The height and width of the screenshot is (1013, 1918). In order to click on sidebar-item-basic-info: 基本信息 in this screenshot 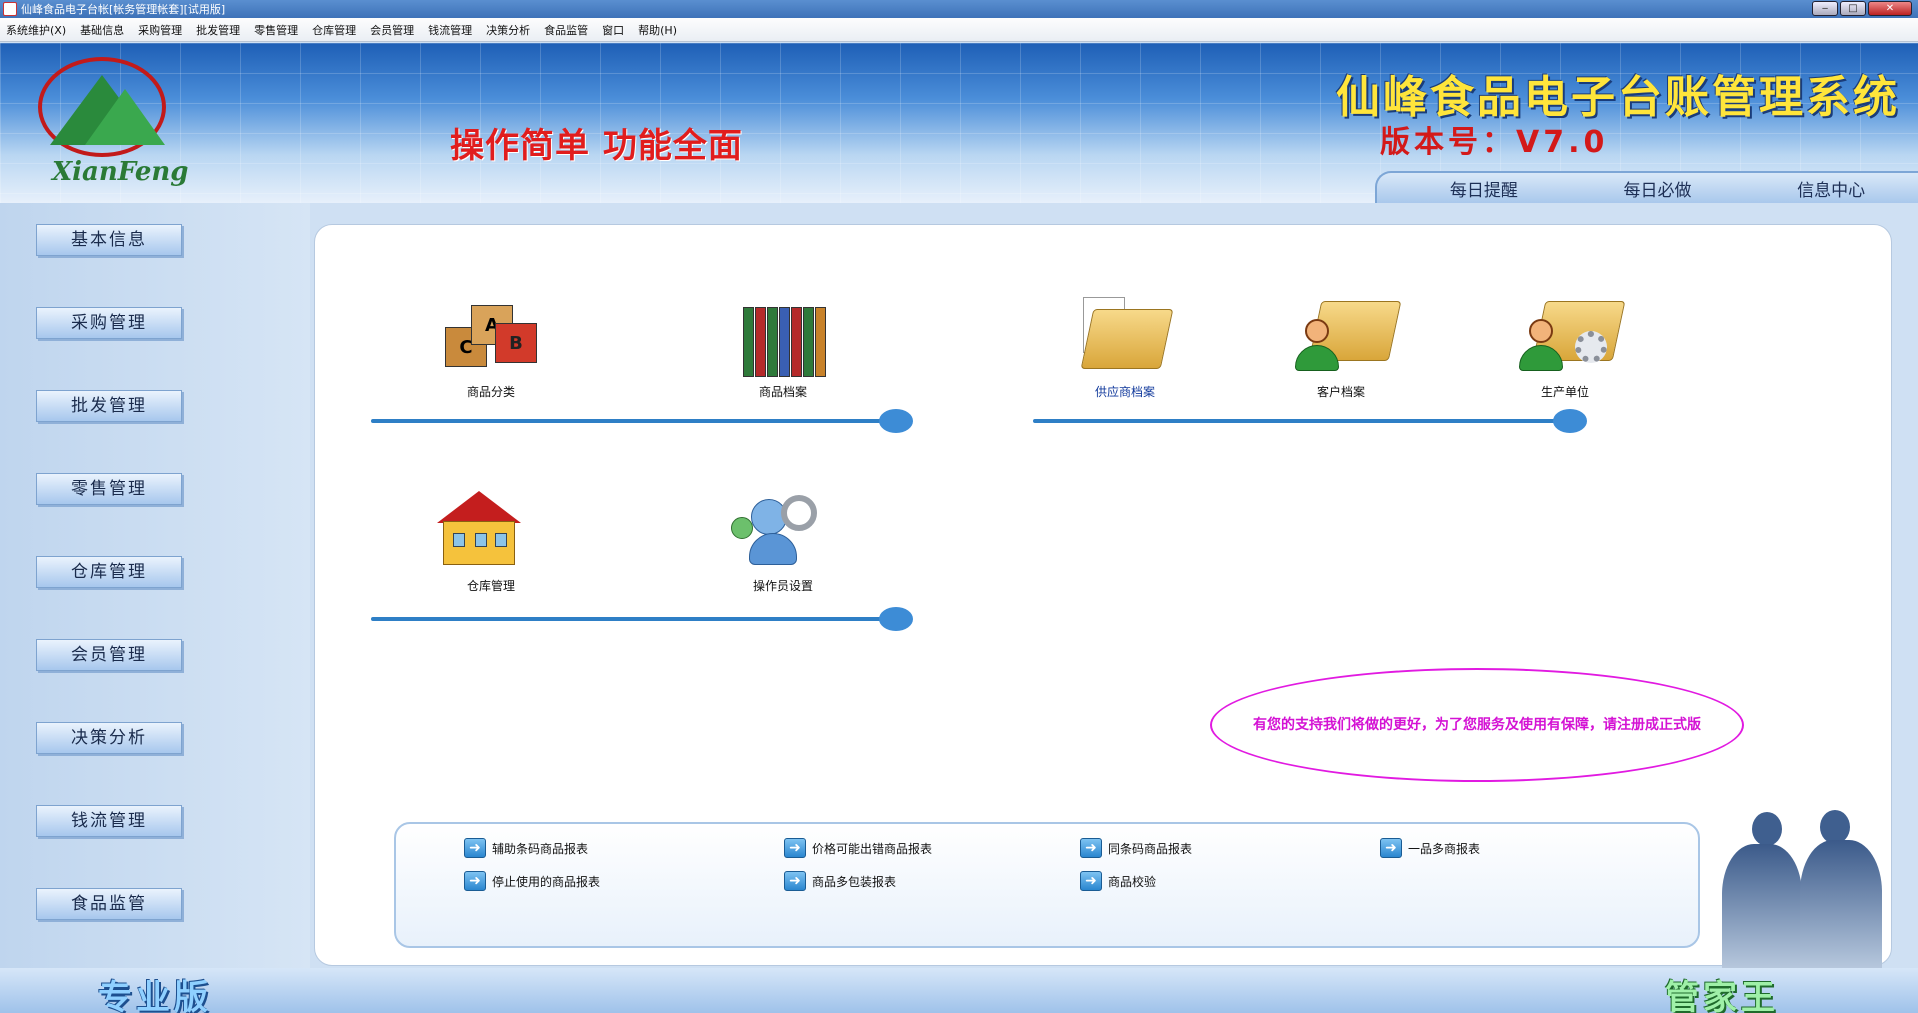, I will do `click(109, 240)`.